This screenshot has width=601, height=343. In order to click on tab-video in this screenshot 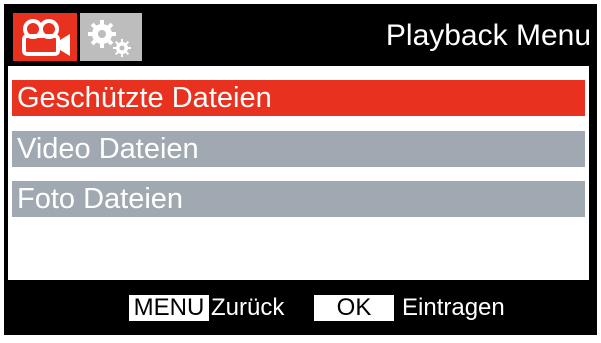, I will do `click(45, 37)`.